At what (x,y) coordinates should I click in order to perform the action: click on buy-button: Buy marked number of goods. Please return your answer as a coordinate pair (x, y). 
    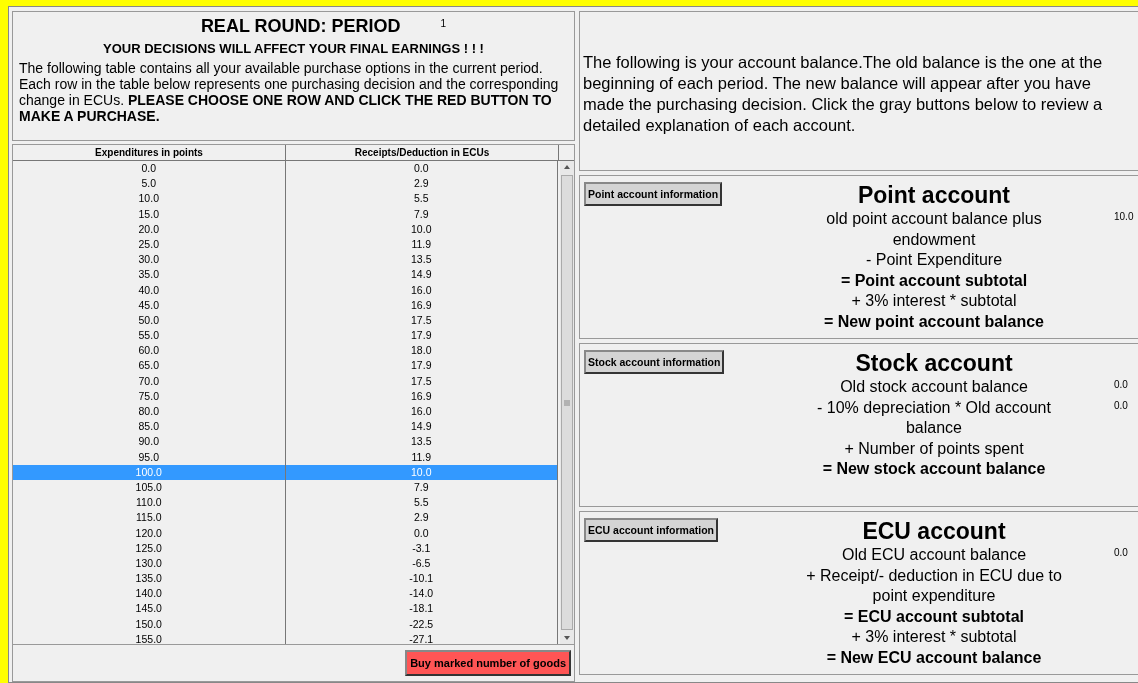
    Looking at the image, I should click on (488, 663).